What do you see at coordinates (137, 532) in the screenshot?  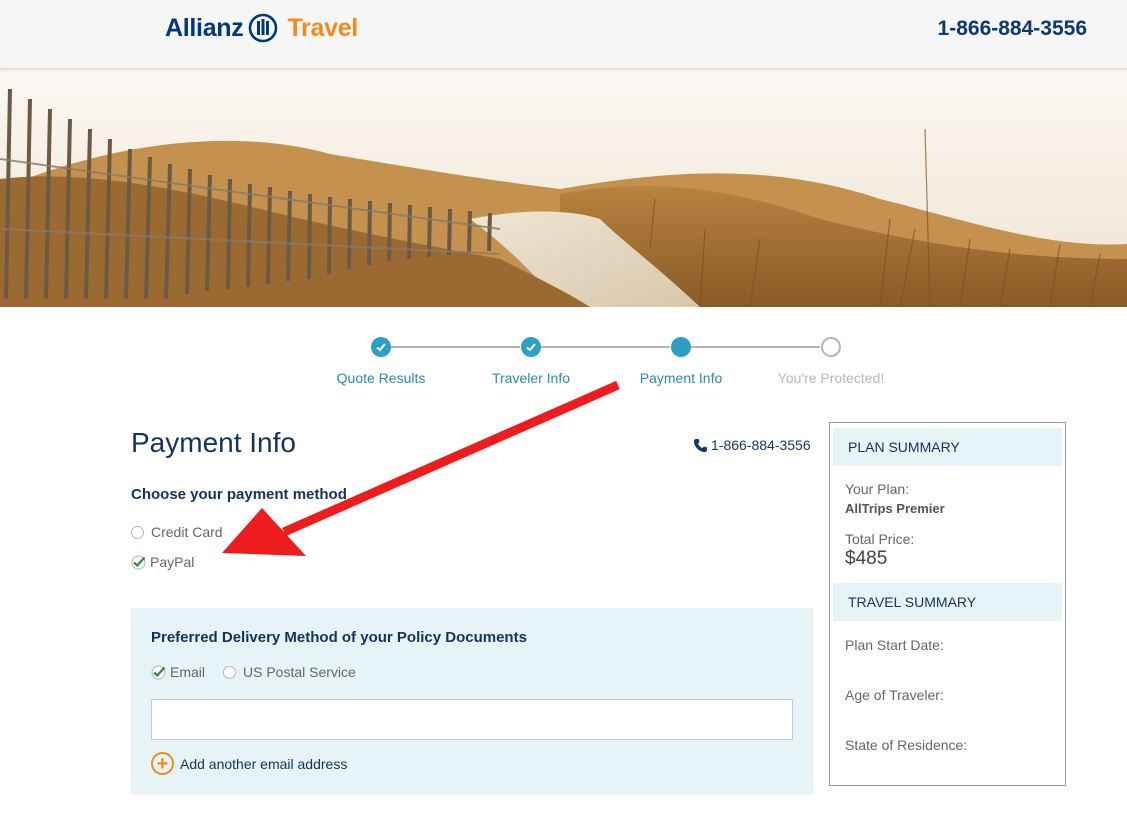 I see `credit-card-radio` at bounding box center [137, 532].